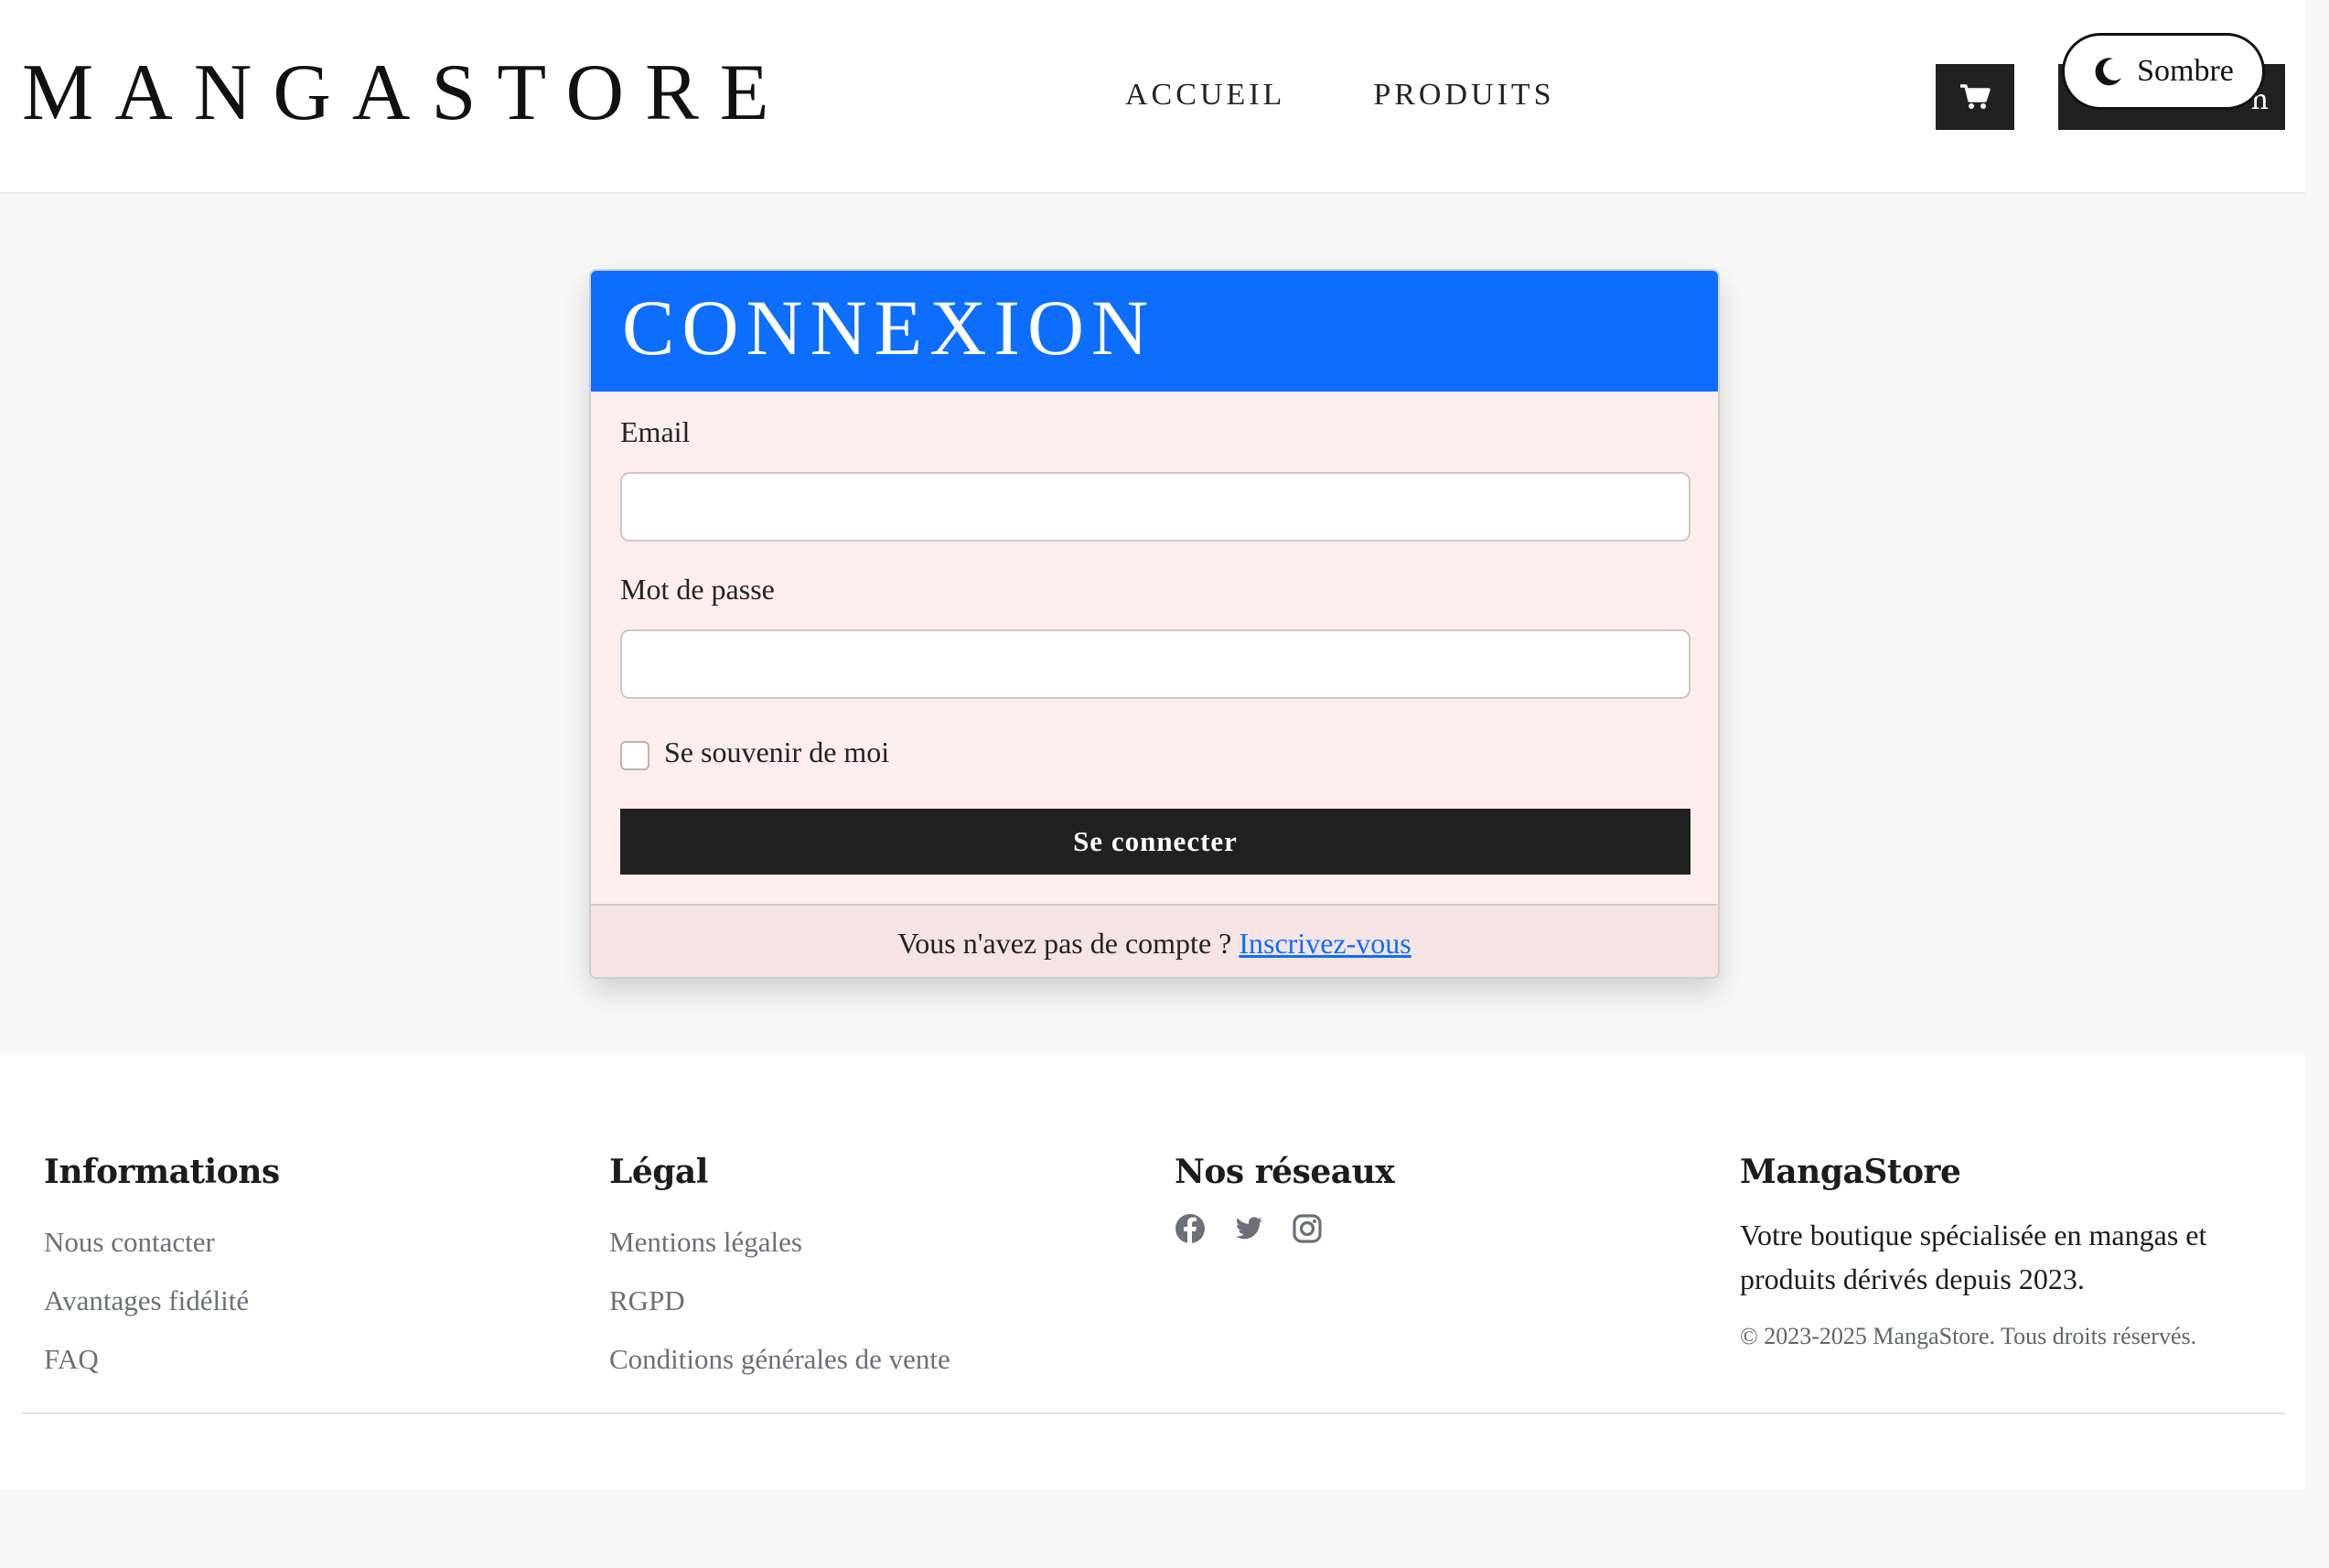 This screenshot has height=1568, width=2329. Describe the element at coordinates (1340, 95) in the screenshot. I see `main-nav: ACCUEIL PRODUITS` at that location.